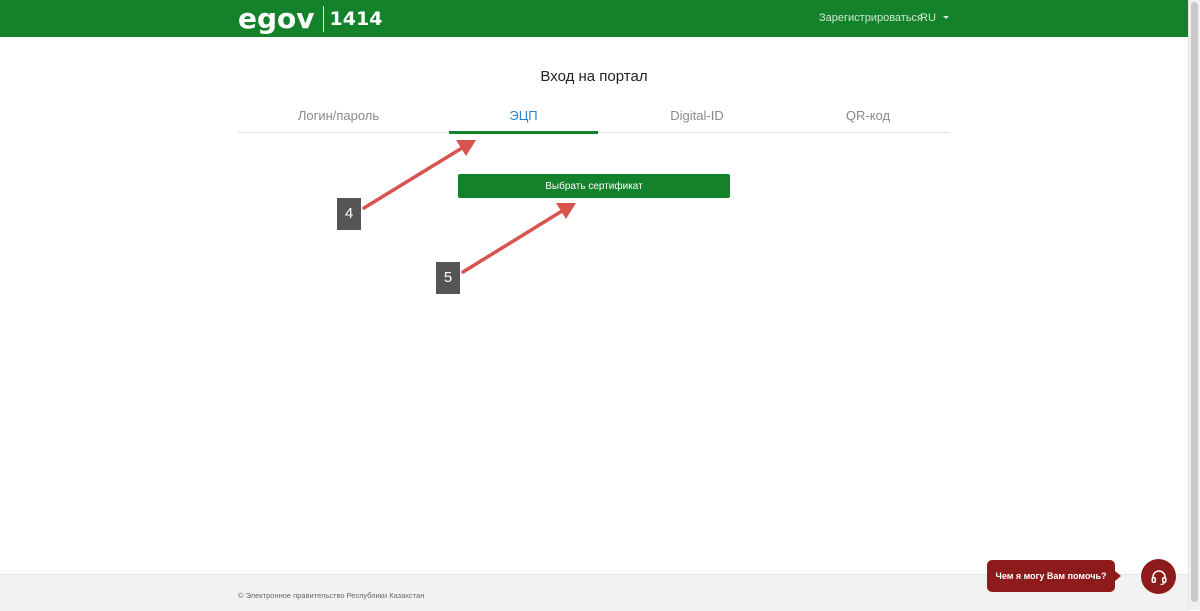 Image resolution: width=1200 pixels, height=611 pixels. I want to click on page-title: Вход на портал, so click(594, 76).